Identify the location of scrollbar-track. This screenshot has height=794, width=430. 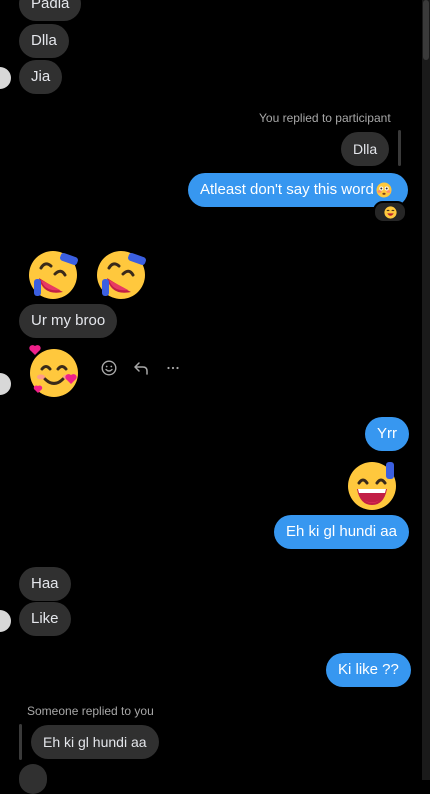
(426, 390).